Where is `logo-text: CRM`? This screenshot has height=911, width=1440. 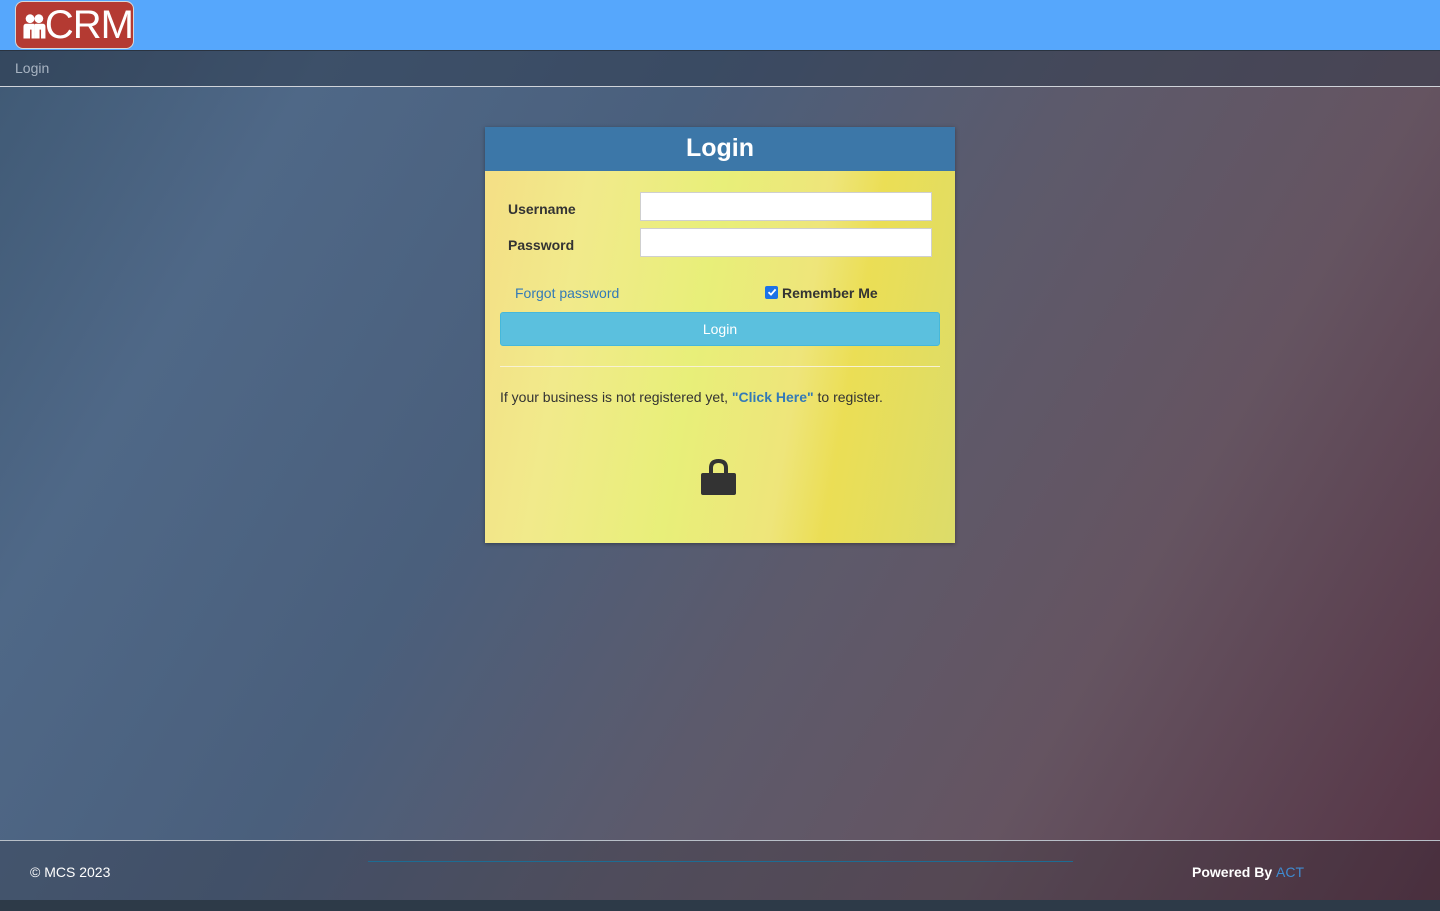 logo-text: CRM is located at coordinates (89, 25).